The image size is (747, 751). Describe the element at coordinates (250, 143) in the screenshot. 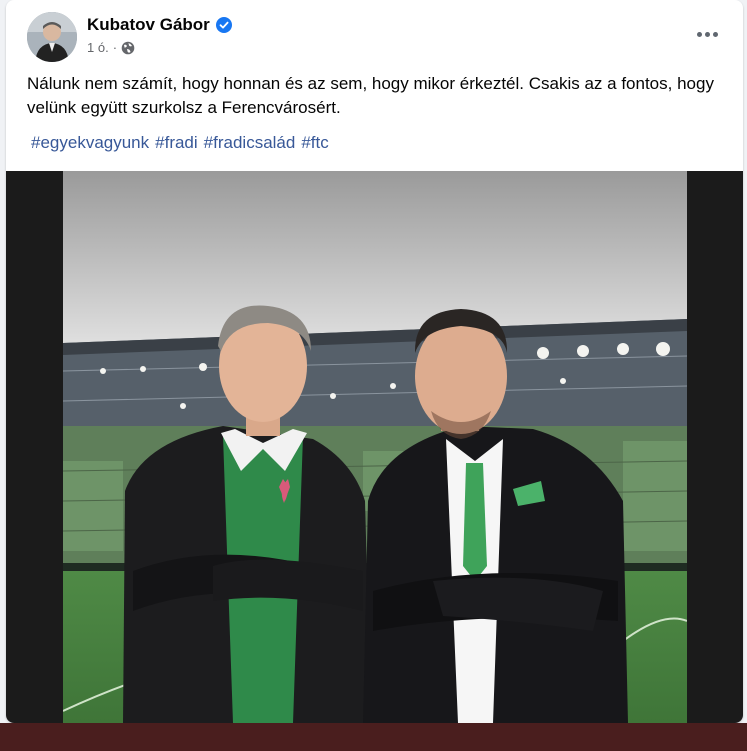

I see `hashtag-link: #fradicsalád` at that location.